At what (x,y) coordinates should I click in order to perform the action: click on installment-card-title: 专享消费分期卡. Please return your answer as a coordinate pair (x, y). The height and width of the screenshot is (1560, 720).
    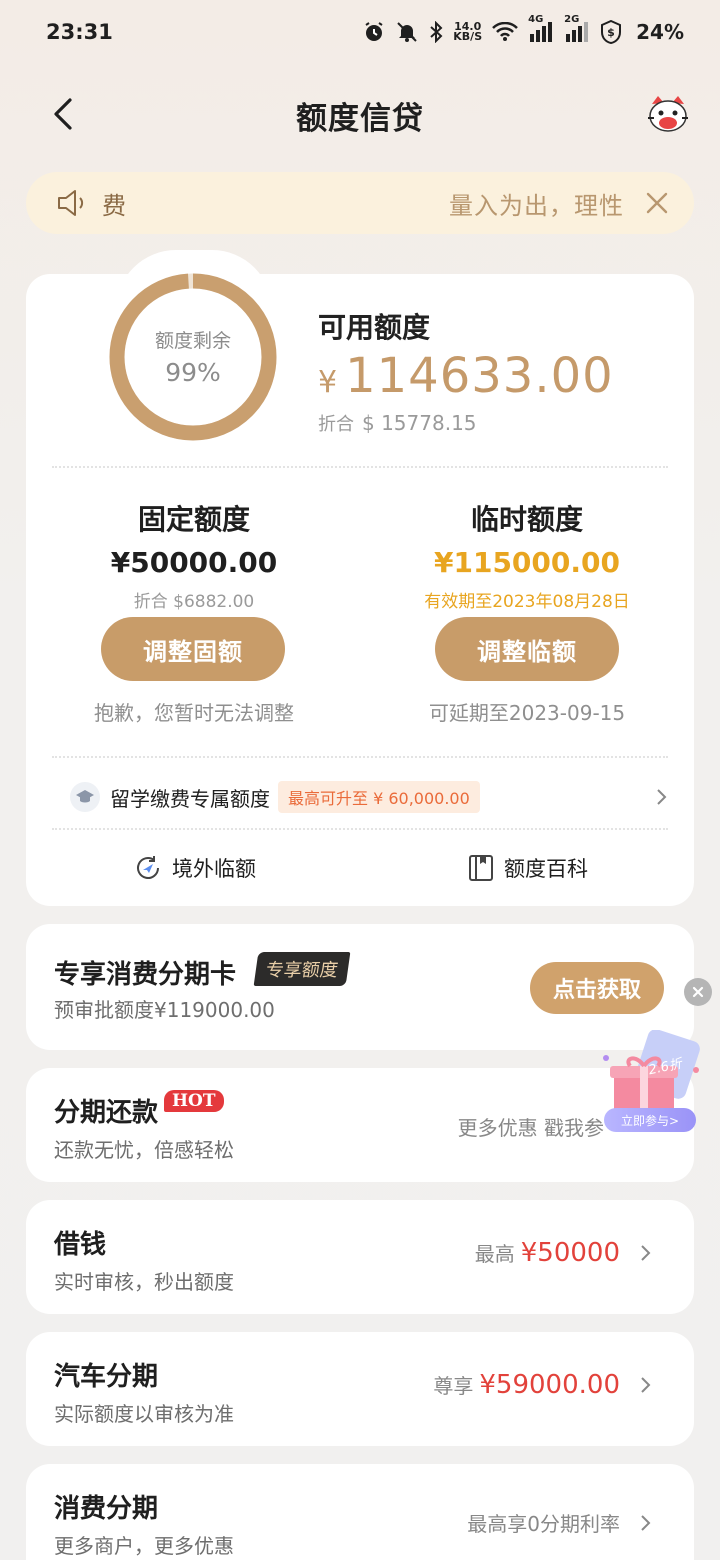
    Looking at the image, I should click on (145, 975).